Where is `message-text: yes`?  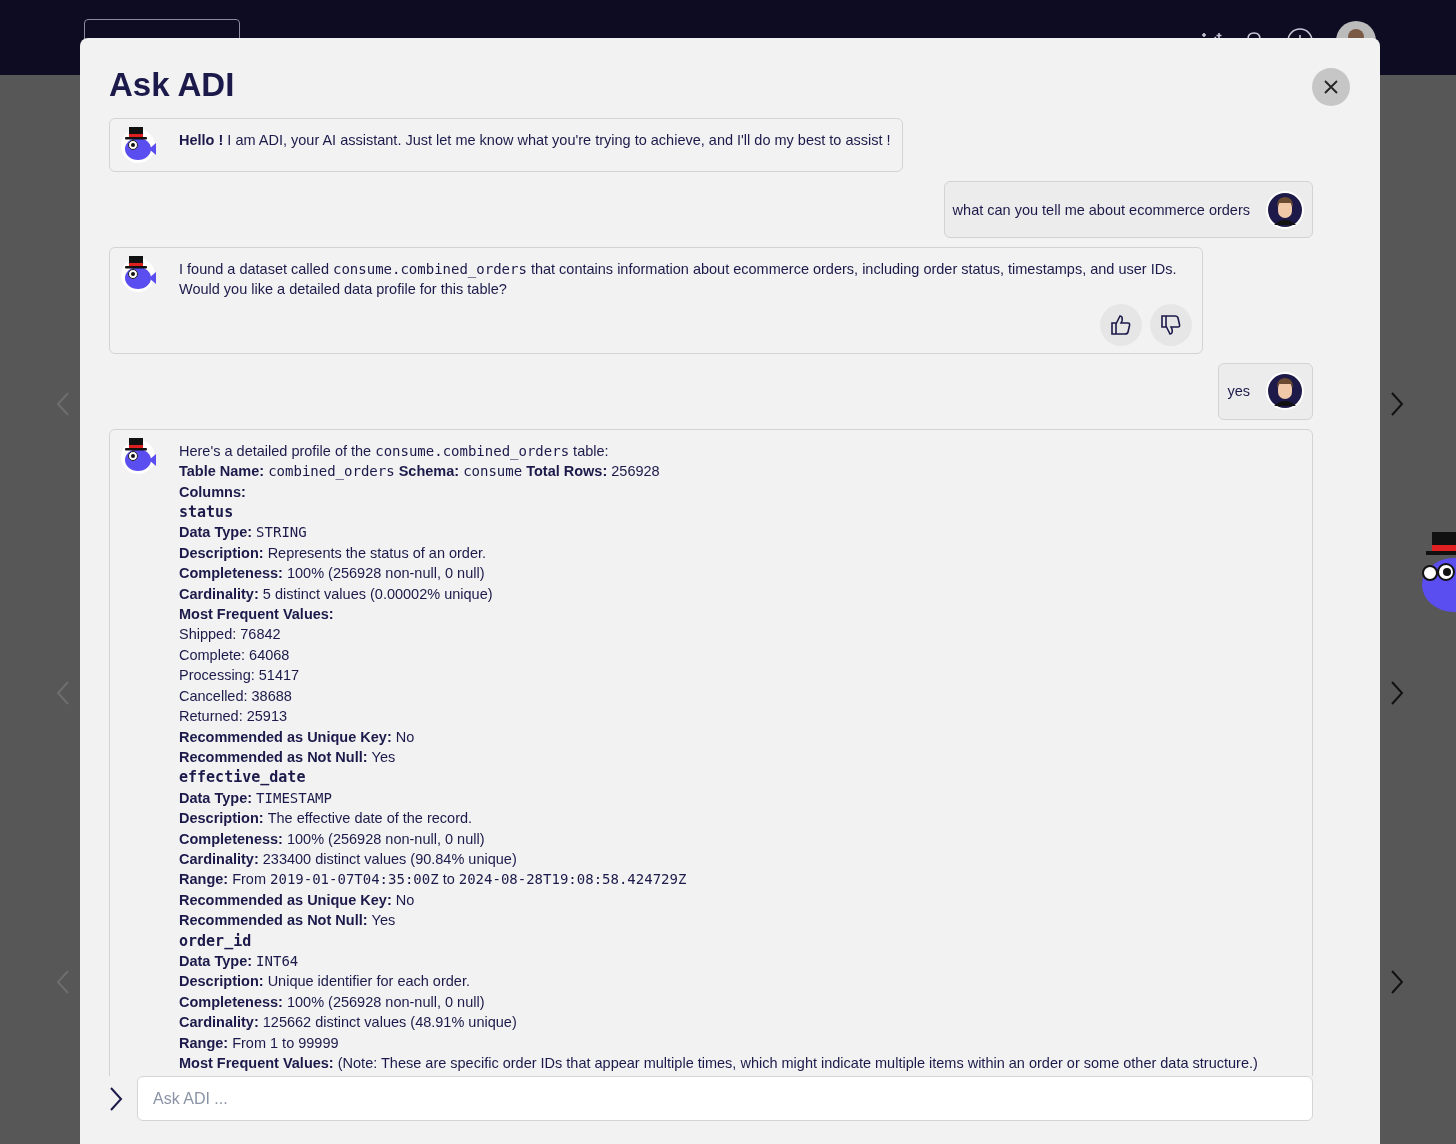
message-text: yes is located at coordinates (1238, 391).